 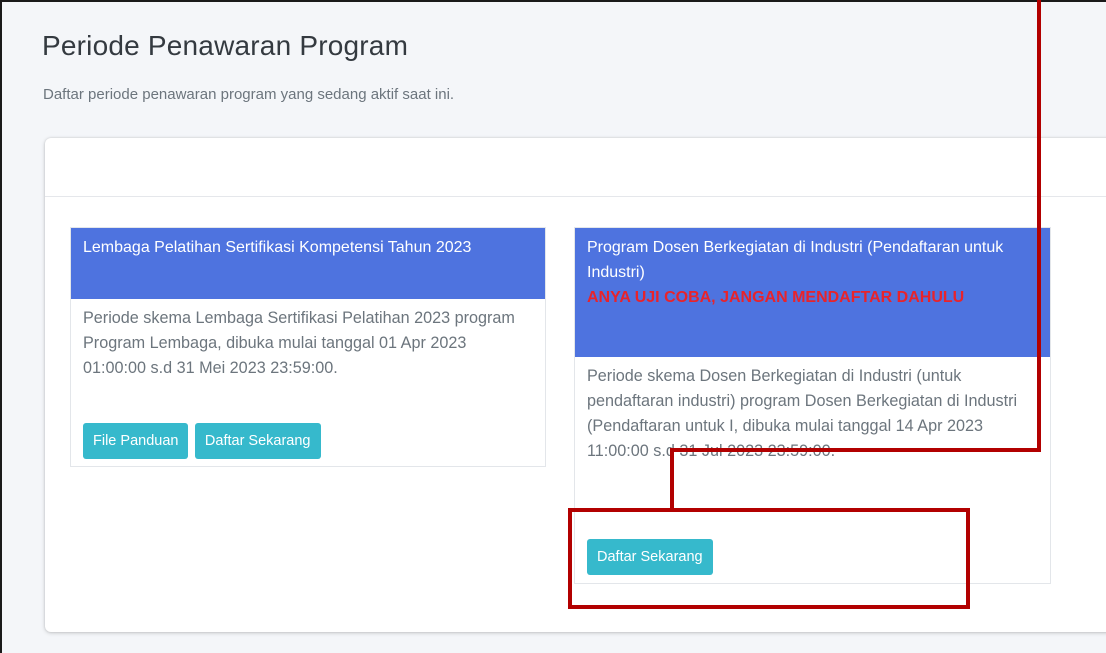 I want to click on warning-text: ANYA UJI COBA, JANGAN MENDAFTAR DAHULU, so click(x=776, y=297).